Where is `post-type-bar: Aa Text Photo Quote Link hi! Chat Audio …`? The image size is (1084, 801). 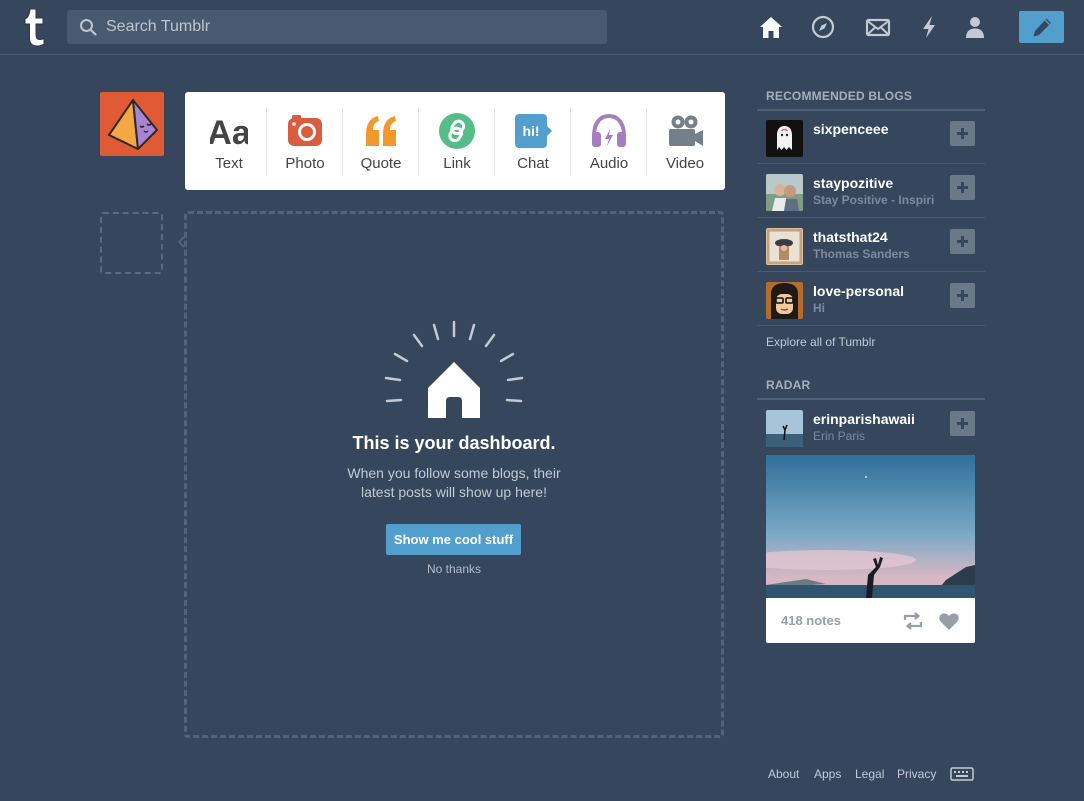
post-type-bar: Aa Text Photo Quote Link hi! Chat Audio … is located at coordinates (455, 141).